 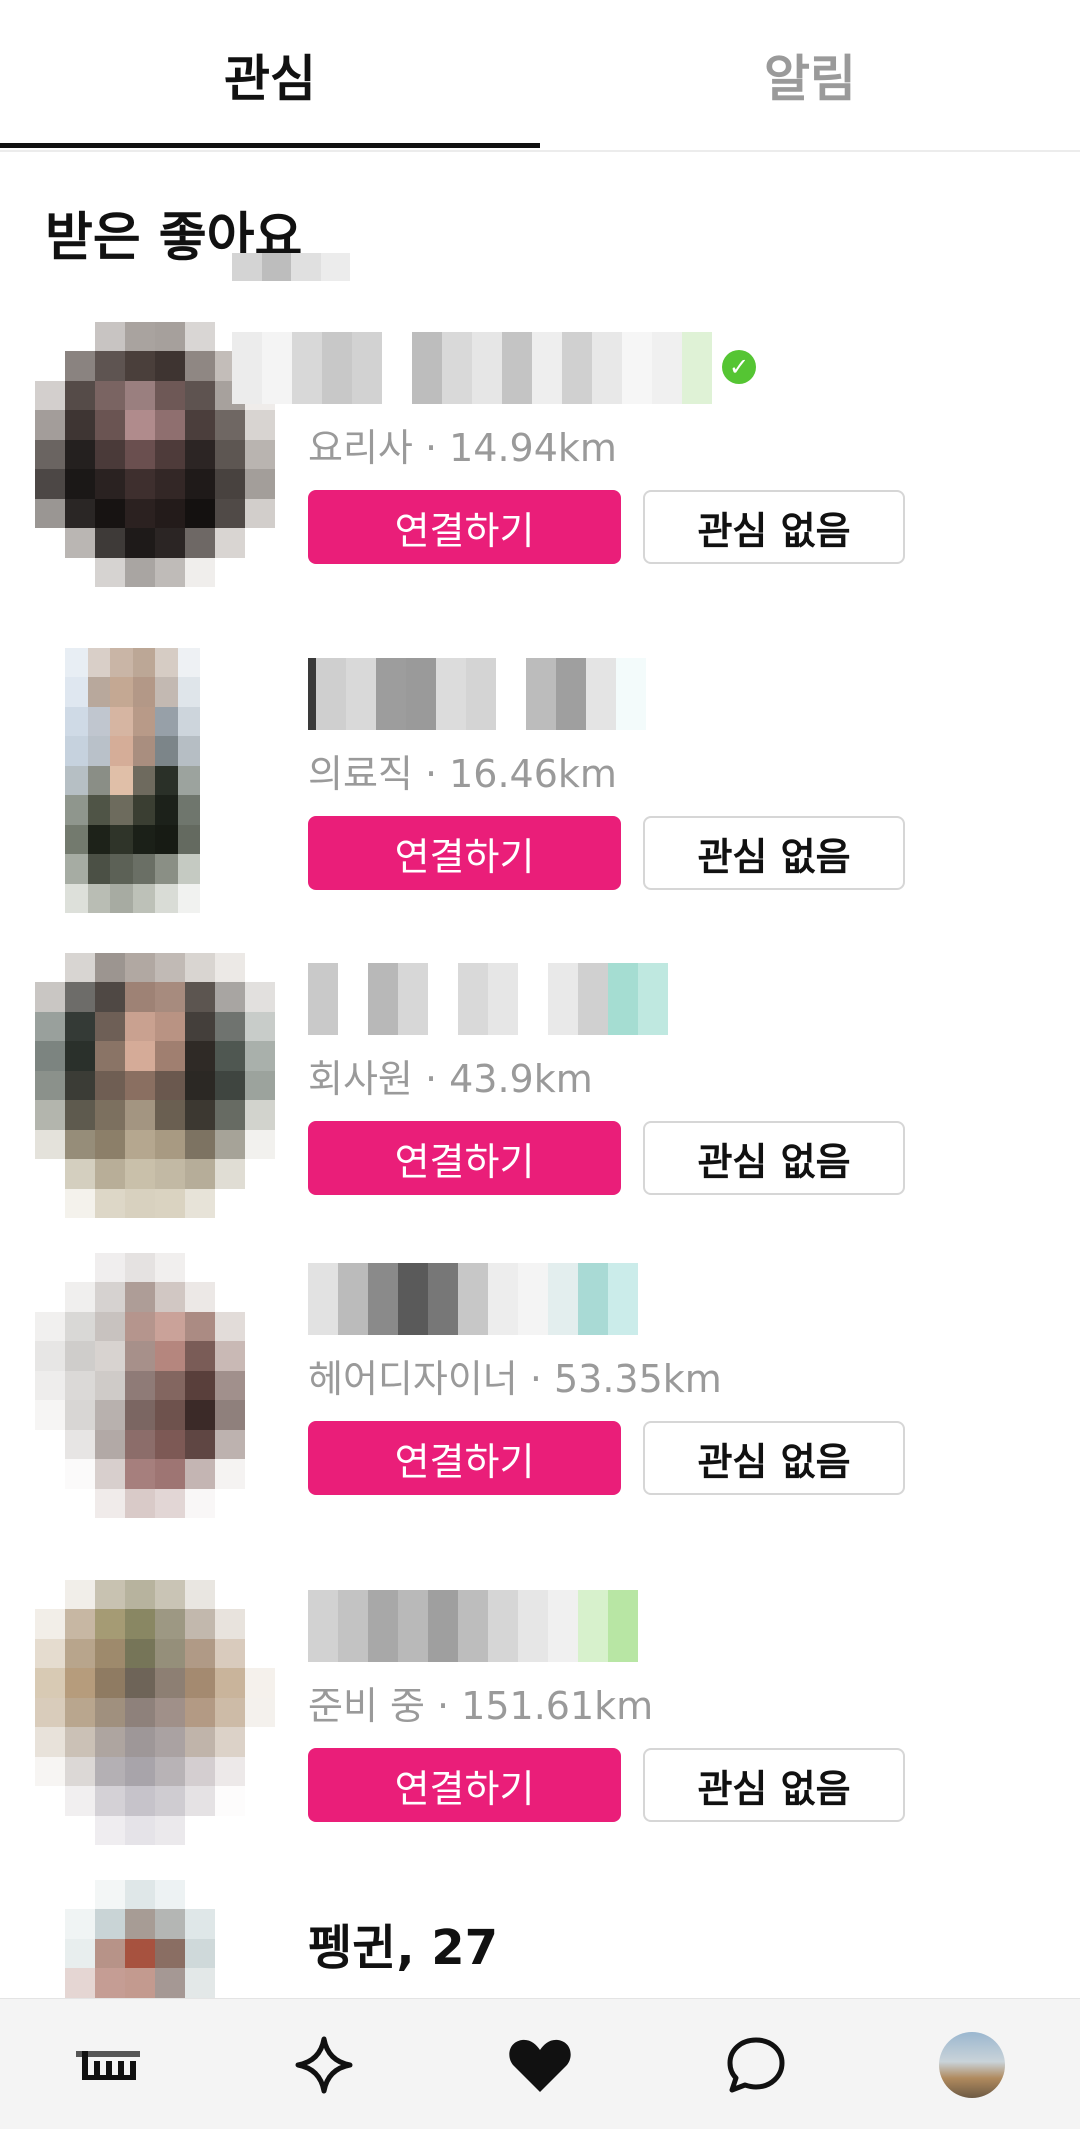 I want to click on bottom-navigation, so click(x=540, y=2063).